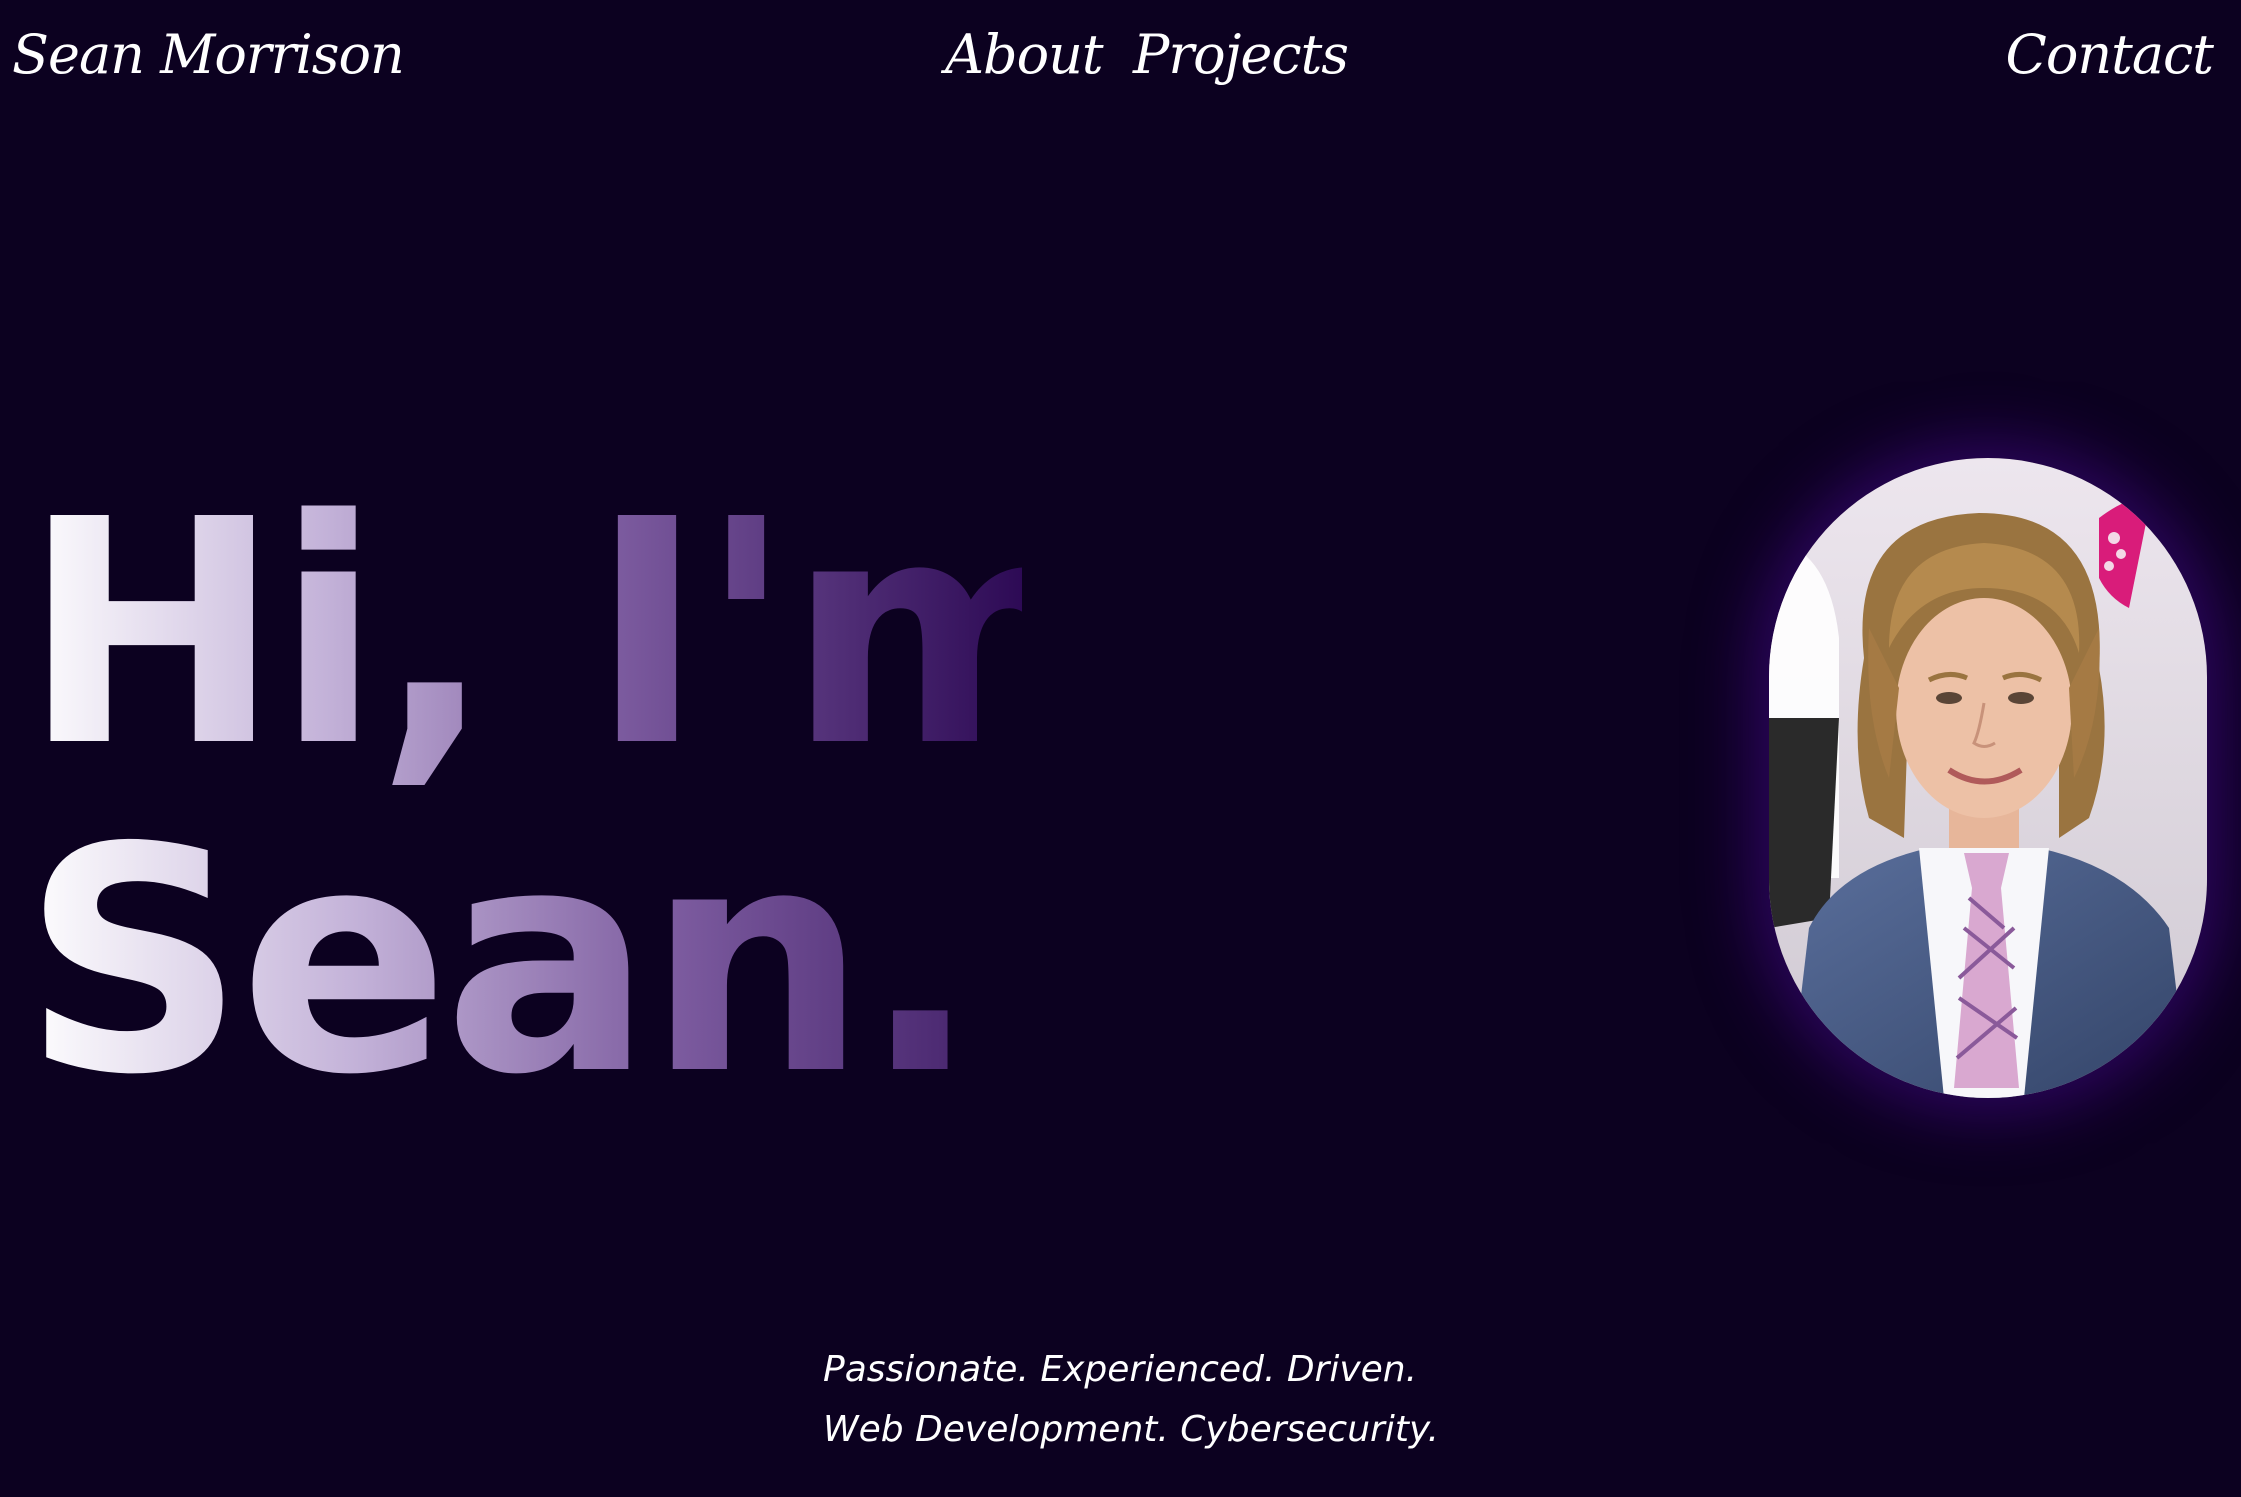  I want to click on nav-link-about: About, so click(1024, 55).